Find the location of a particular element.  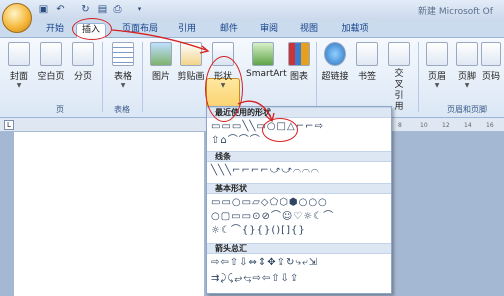

chart-button: 图表 is located at coordinates (299, 62).